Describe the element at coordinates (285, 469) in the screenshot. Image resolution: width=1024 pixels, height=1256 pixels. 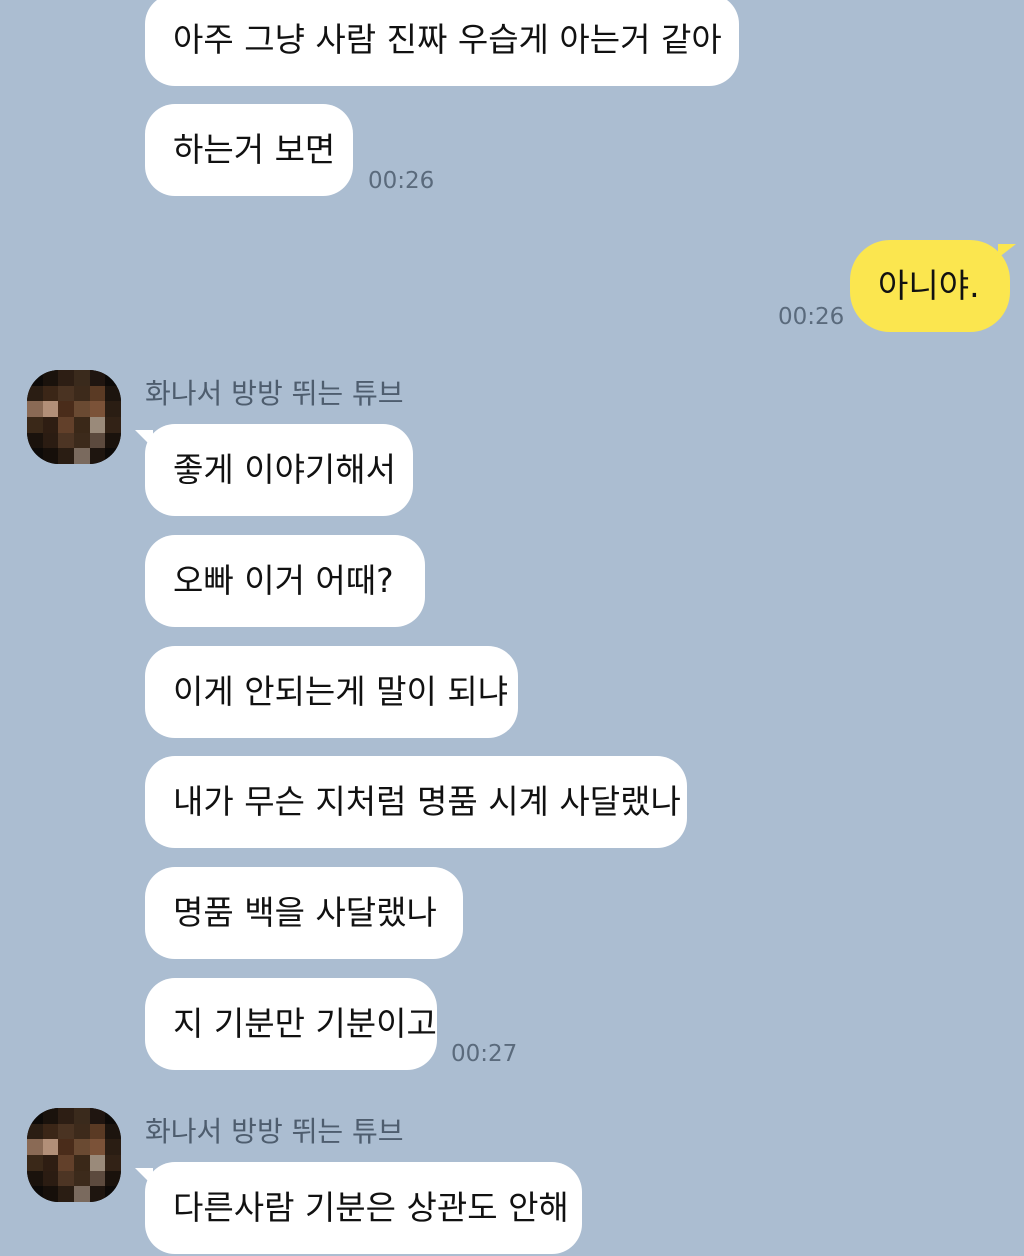
I see `message-text: 좋게 이야기해서` at that location.